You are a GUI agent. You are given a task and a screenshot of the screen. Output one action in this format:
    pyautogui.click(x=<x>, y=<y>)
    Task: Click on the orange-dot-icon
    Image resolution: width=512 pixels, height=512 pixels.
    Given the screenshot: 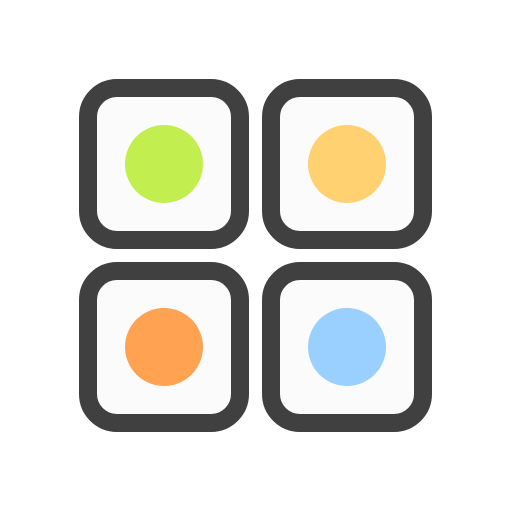 What is the action you would take?
    pyautogui.click(x=164, y=347)
    